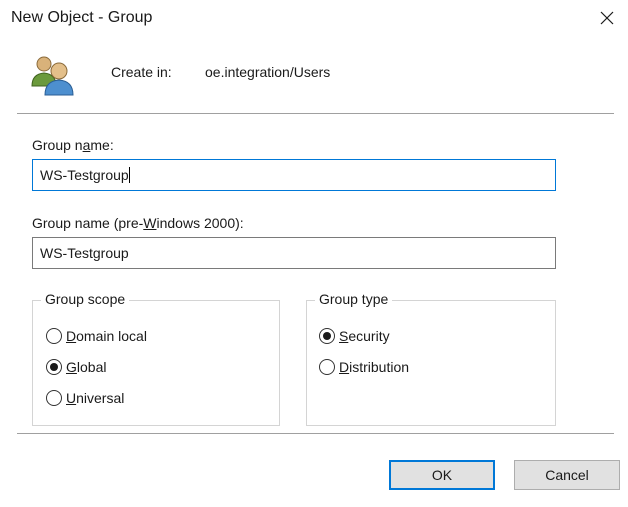 Image resolution: width=628 pixels, height=507 pixels. What do you see at coordinates (52, 76) in the screenshot?
I see `group-users-icon` at bounding box center [52, 76].